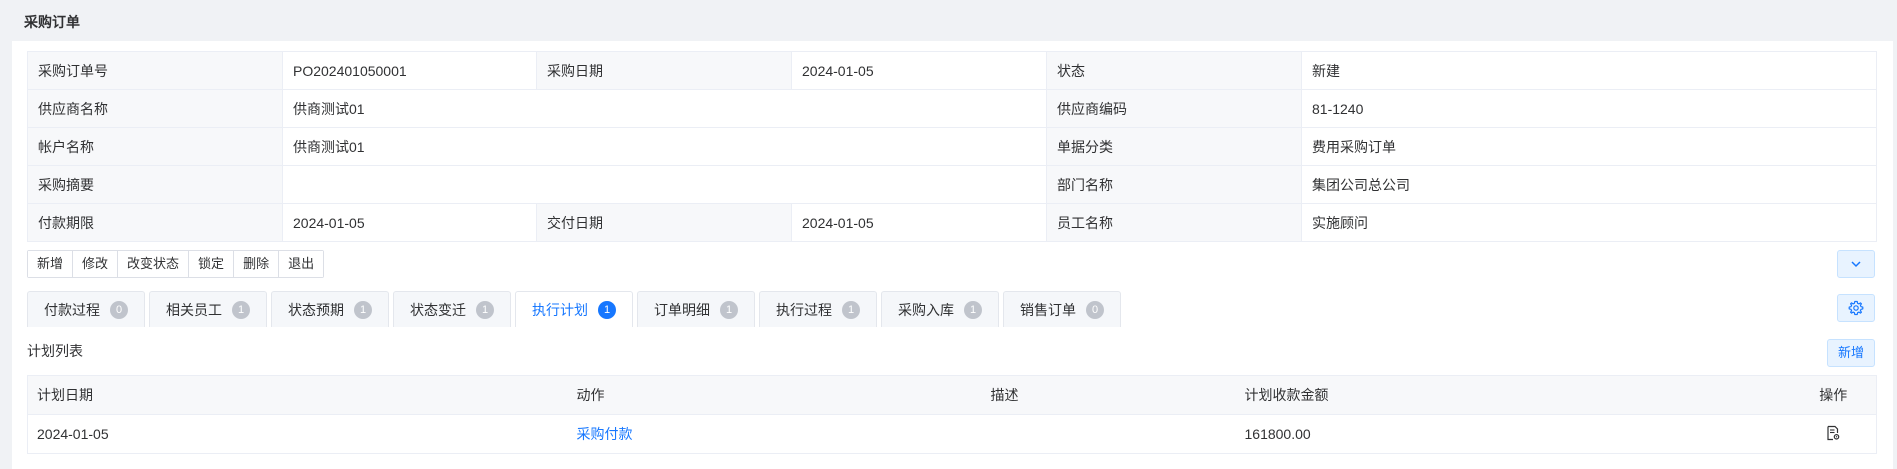 This screenshot has width=1897, height=469. I want to click on tab-purchase-receipt: 采购入库 1, so click(940, 309).